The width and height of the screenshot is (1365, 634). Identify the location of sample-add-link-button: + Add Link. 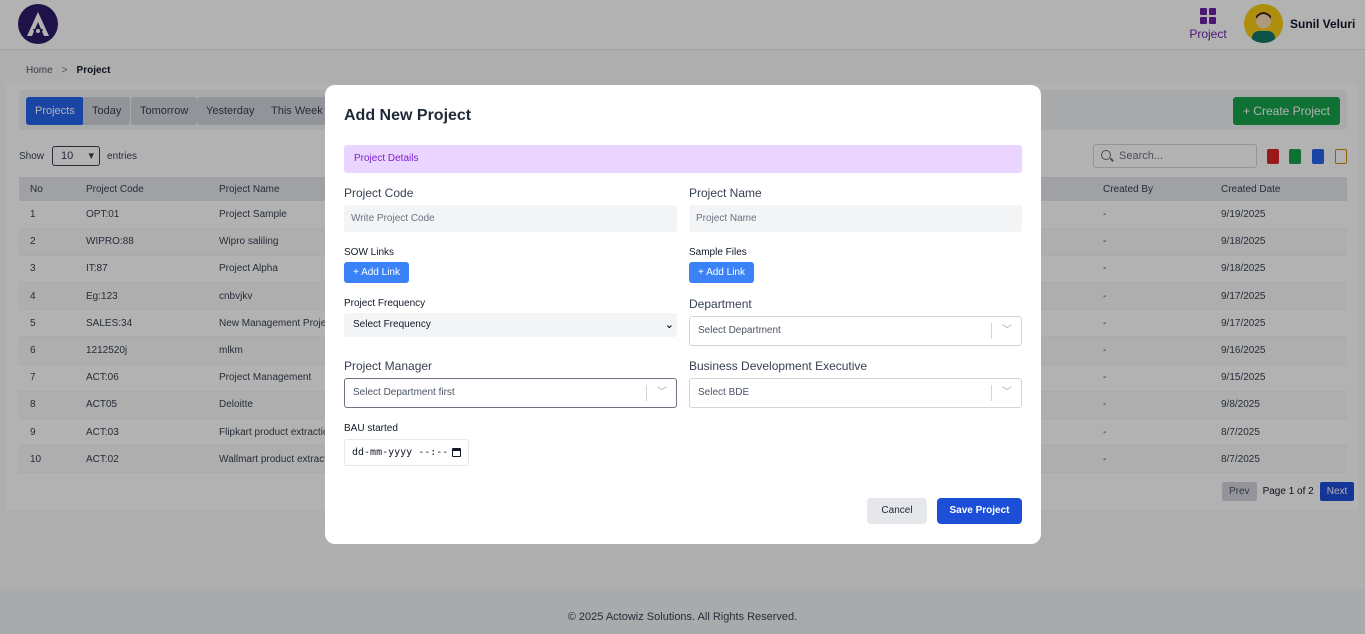
(721, 272).